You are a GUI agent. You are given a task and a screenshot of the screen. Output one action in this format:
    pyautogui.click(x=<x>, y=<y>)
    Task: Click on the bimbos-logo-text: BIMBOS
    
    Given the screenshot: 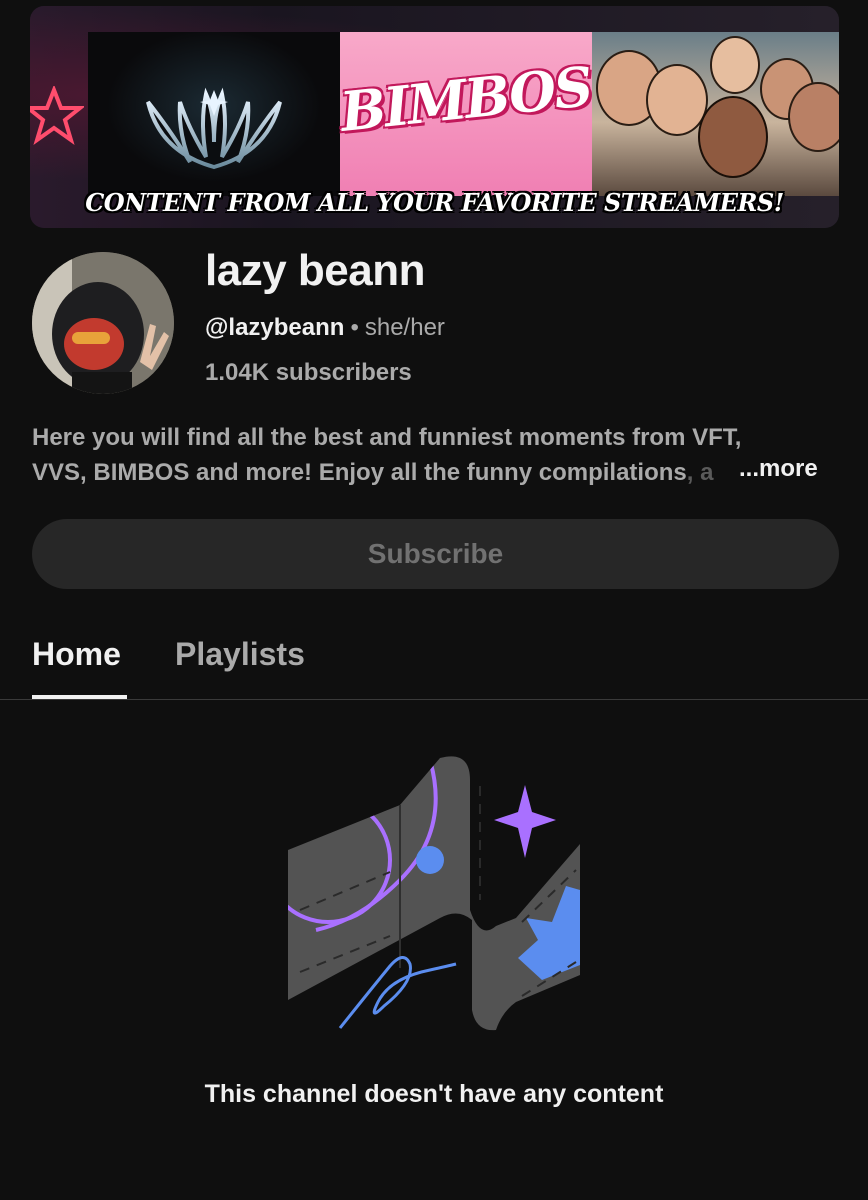 What is the action you would take?
    pyautogui.click(x=466, y=99)
    